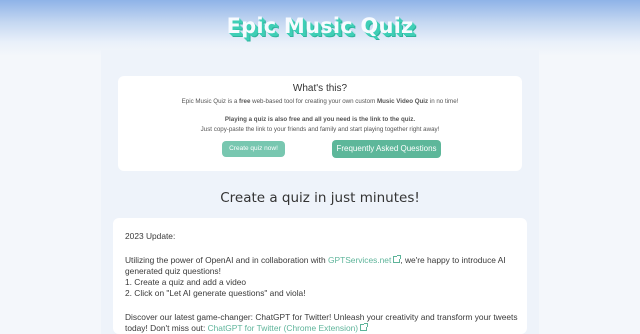 This screenshot has width=640, height=334. What do you see at coordinates (386, 149) in the screenshot?
I see `faq-button: Frequently Asked Questions` at bounding box center [386, 149].